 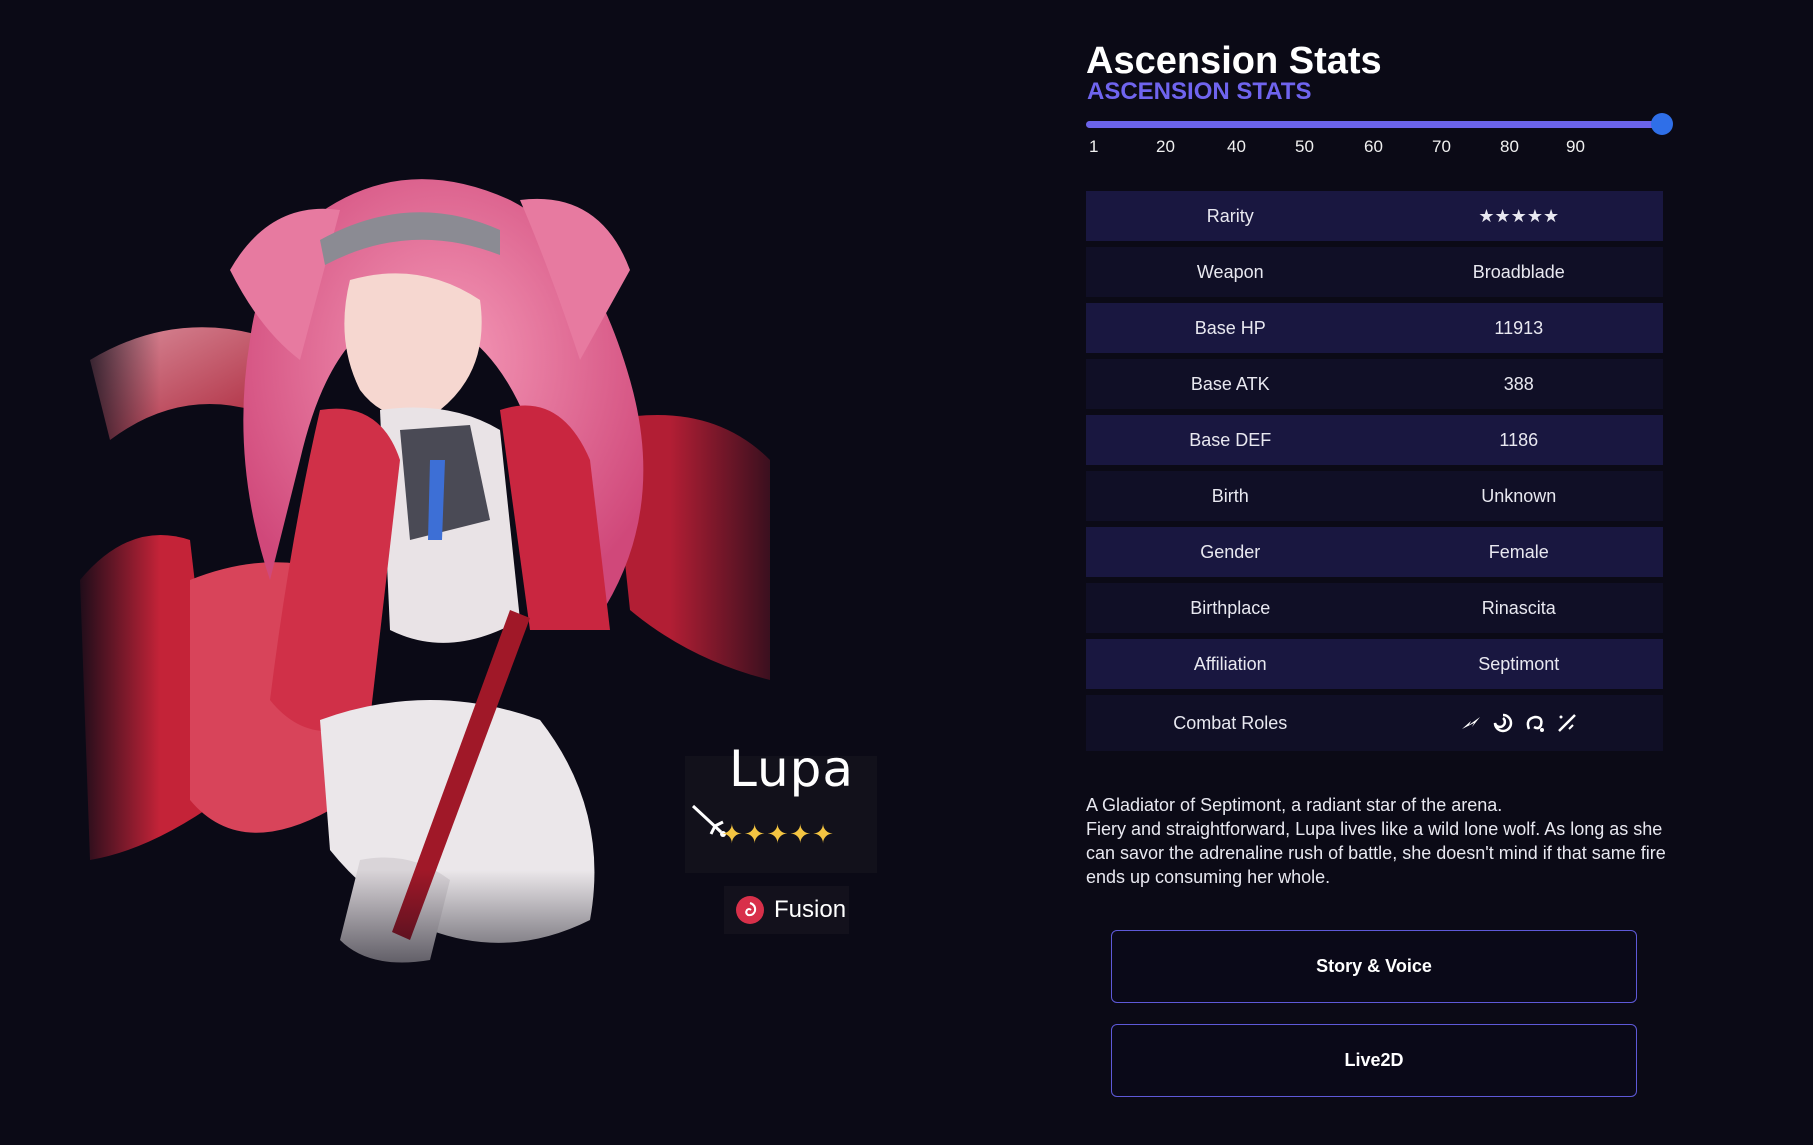 What do you see at coordinates (1230, 383) in the screenshot?
I see `stat-label: Base ATK` at bounding box center [1230, 383].